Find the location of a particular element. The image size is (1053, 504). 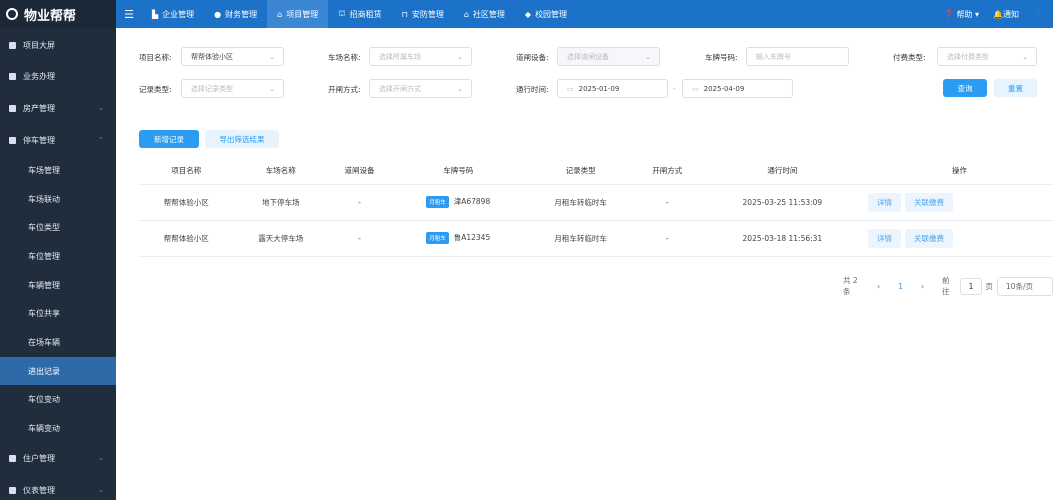

nav-finance: ● 财务管理 is located at coordinates (235, 14).